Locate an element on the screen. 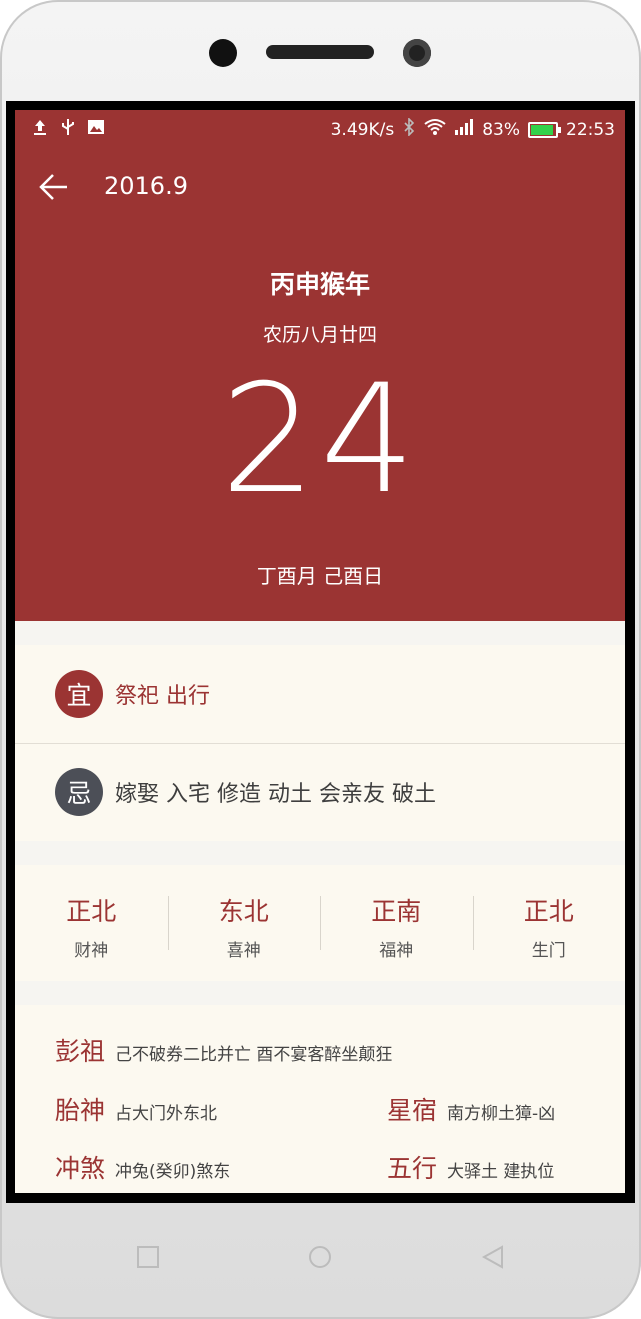 The image size is (641, 1319). wuxing-key: 五行 is located at coordinates (412, 1168).